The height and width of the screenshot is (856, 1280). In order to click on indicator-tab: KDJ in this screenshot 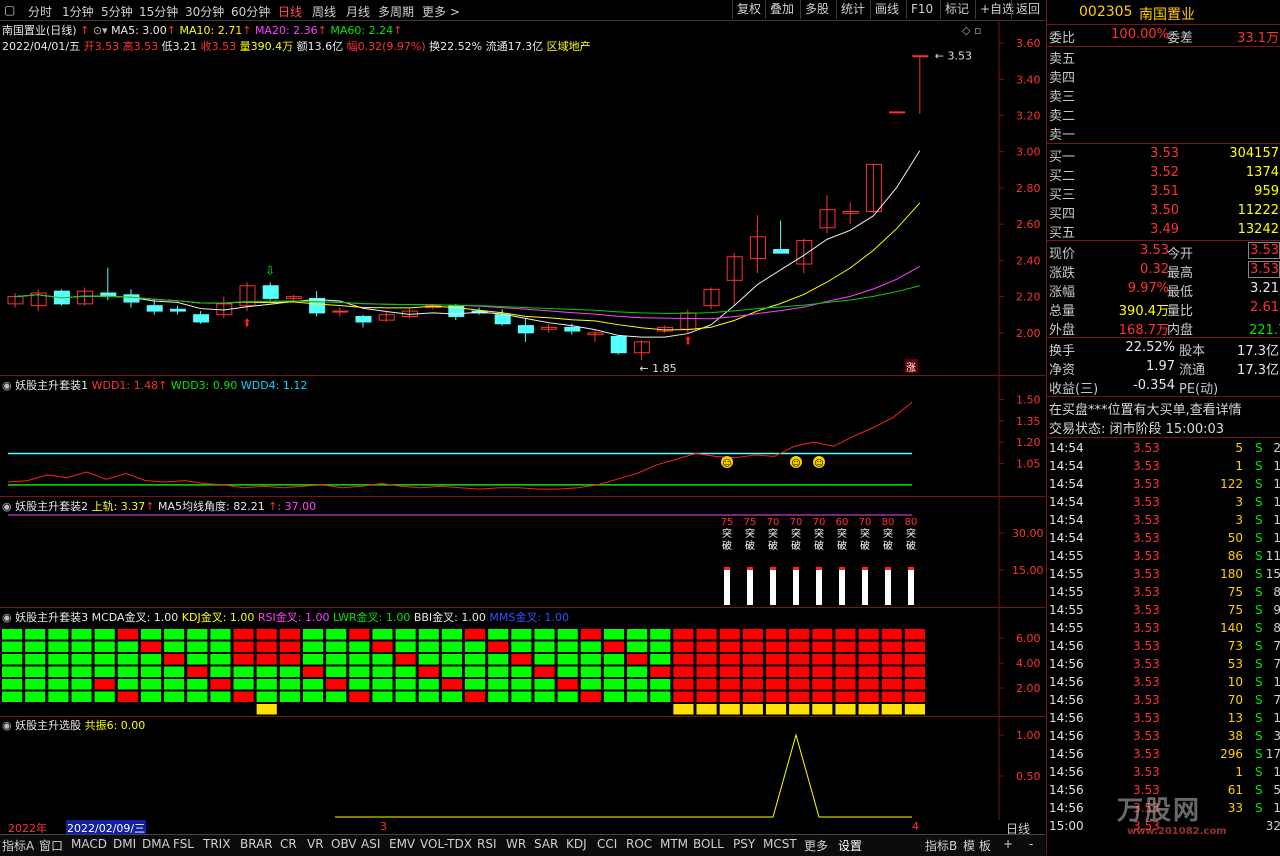, I will do `click(576, 844)`.